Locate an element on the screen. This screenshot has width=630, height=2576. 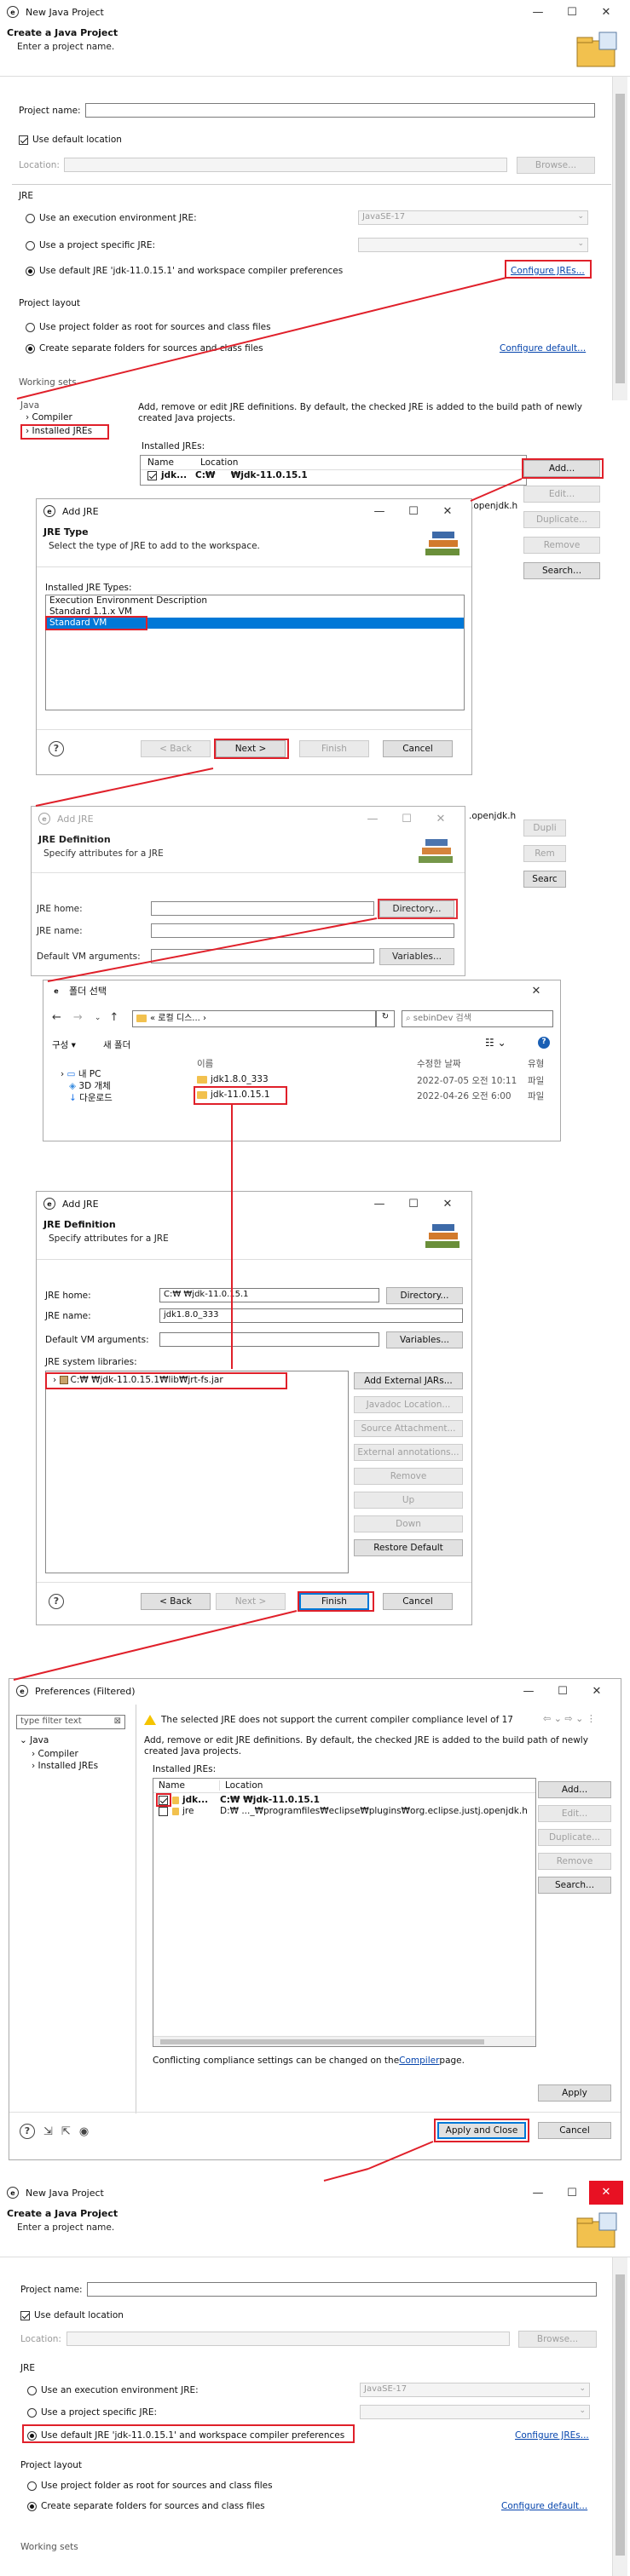
compiler-link: Compiler is located at coordinates (419, 2061).